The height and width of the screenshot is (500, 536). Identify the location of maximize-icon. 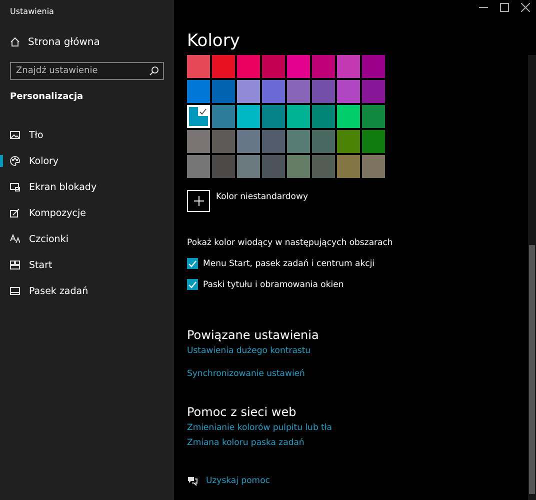
(504, 7).